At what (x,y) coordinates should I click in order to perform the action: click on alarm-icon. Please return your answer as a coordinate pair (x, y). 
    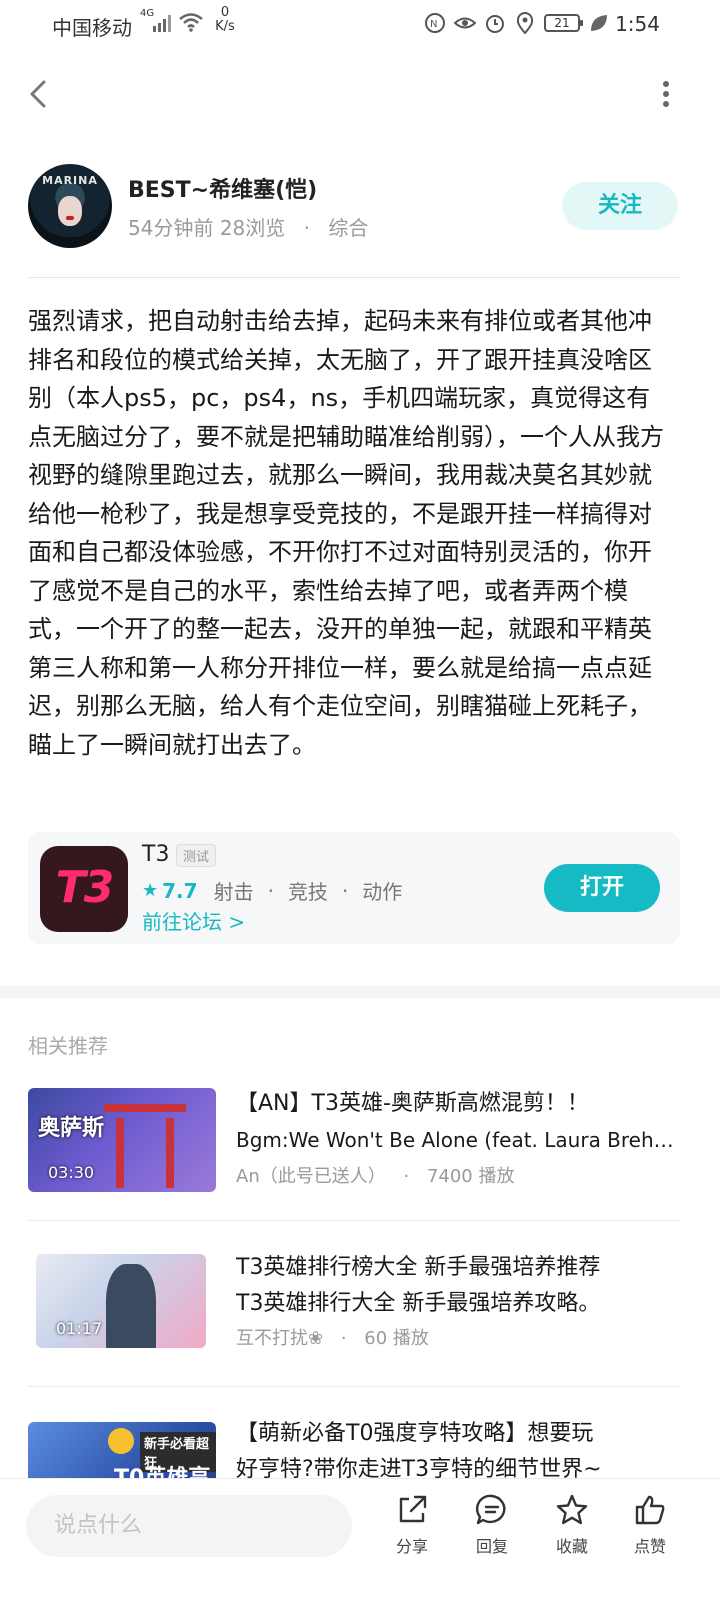
    Looking at the image, I should click on (495, 24).